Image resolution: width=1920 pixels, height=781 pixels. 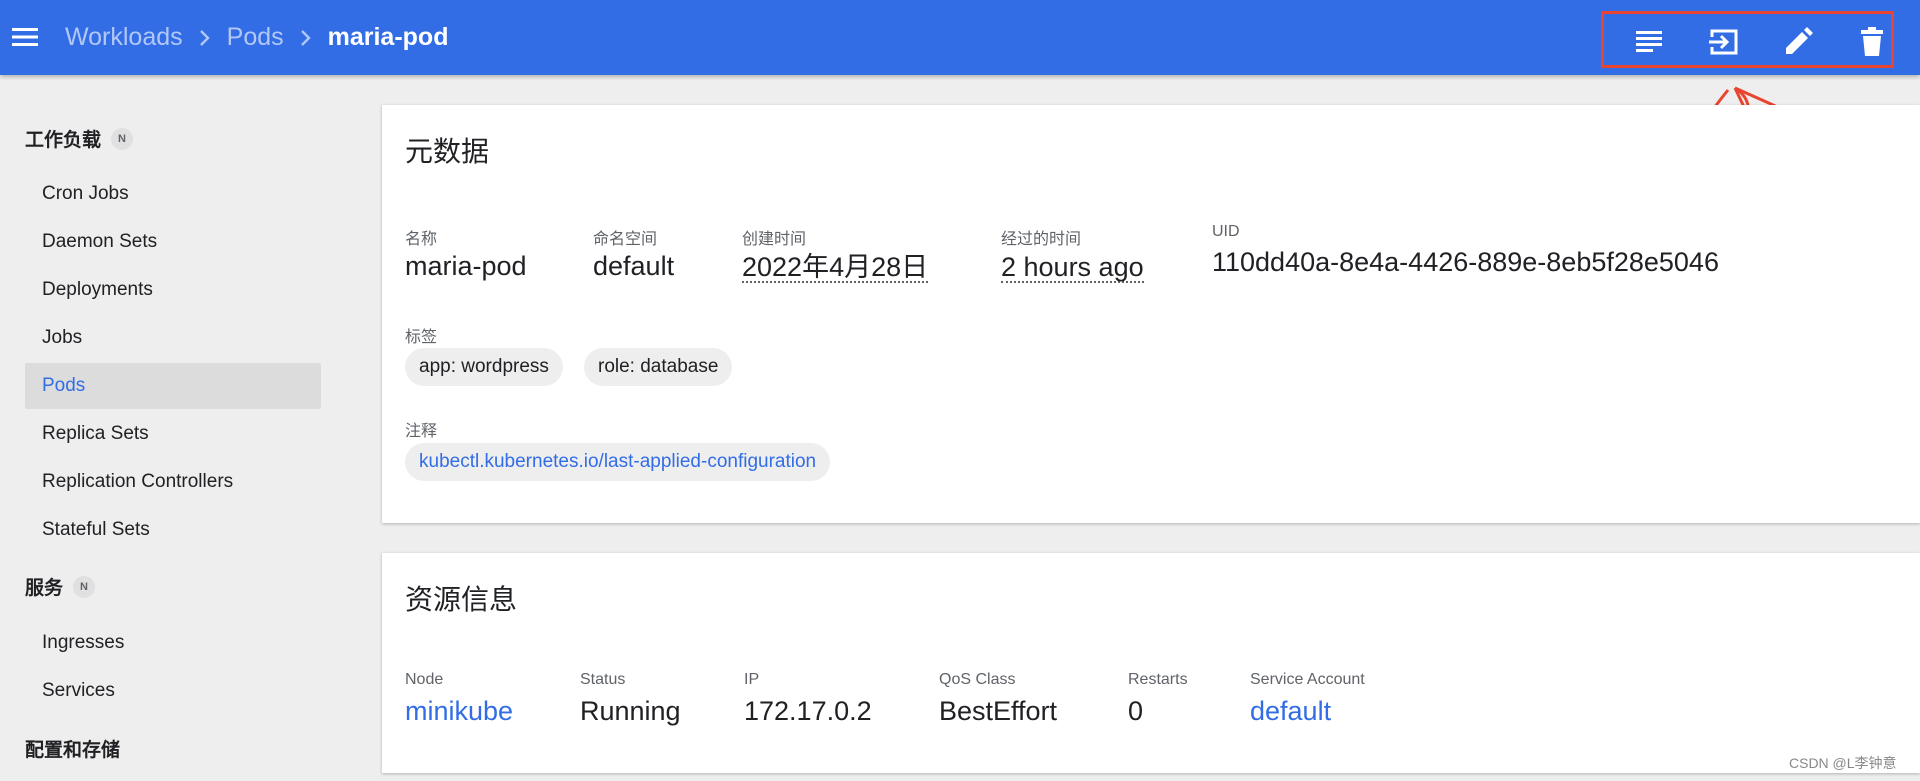 I want to click on annotations-title: 注释, so click(x=421, y=431).